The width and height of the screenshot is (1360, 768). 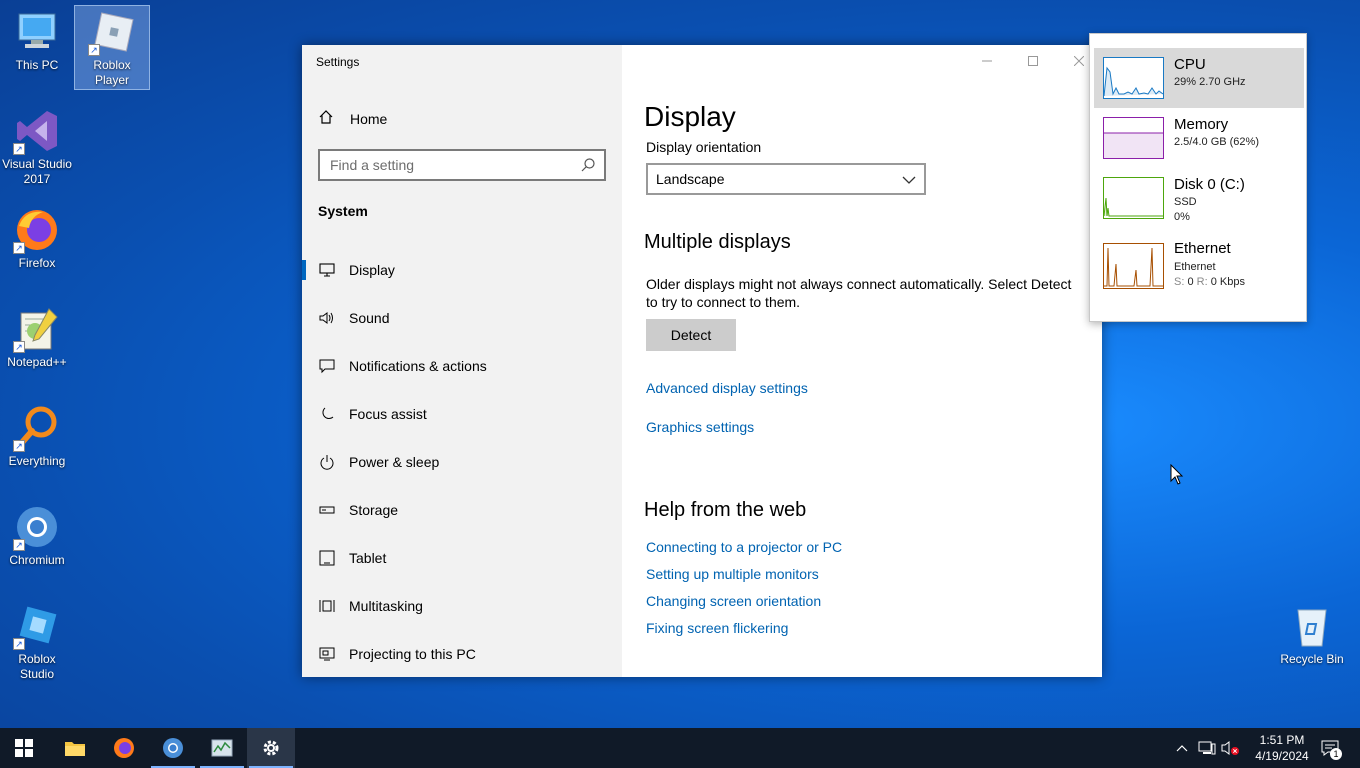 I want to click on page-title: Display, so click(x=690, y=116).